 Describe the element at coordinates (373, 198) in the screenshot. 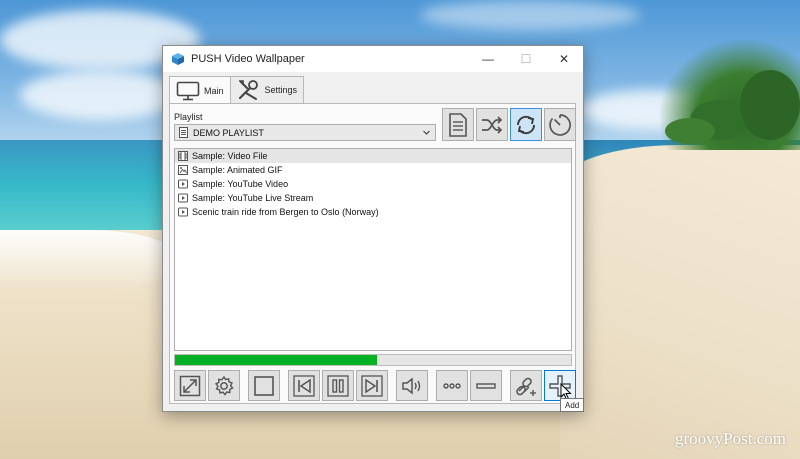

I see `list-item: Sample: YouTube Live Stream` at that location.